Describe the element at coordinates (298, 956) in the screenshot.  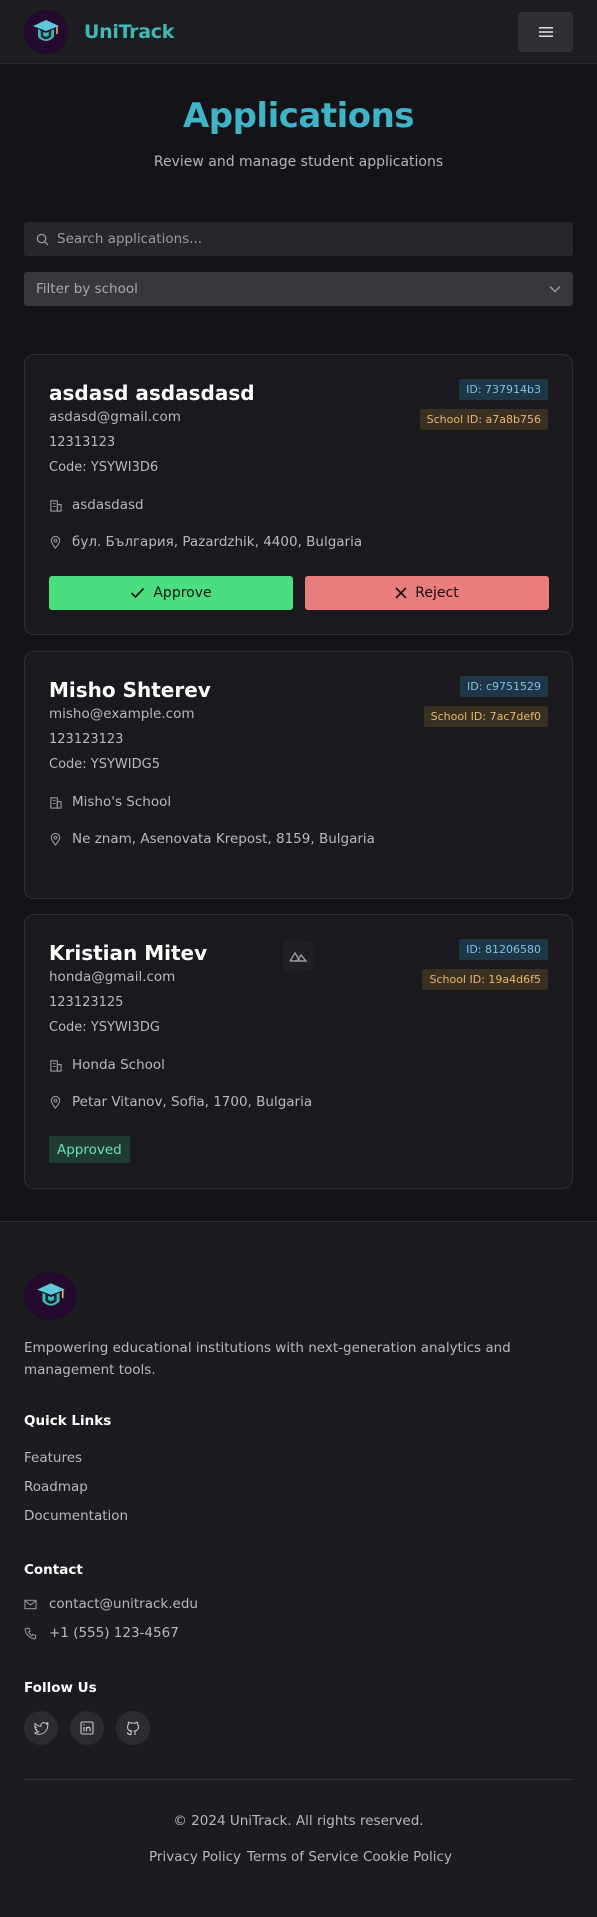
I see `nuxt-devtools-icon` at that location.